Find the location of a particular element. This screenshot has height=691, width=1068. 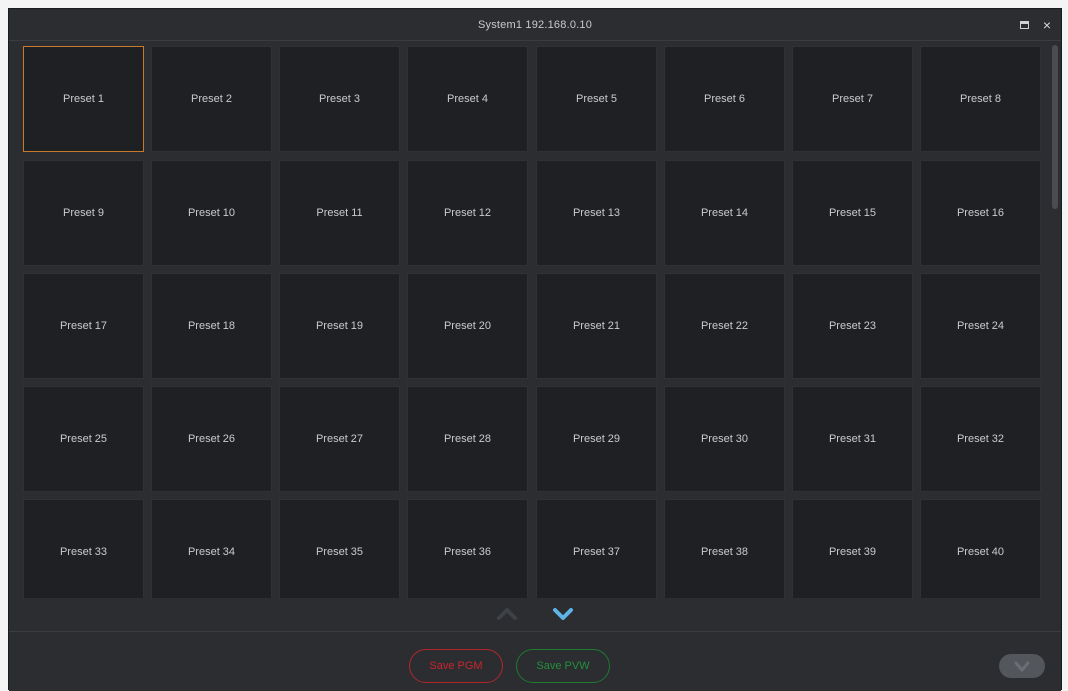

maximize-icon is located at coordinates (1024, 25).